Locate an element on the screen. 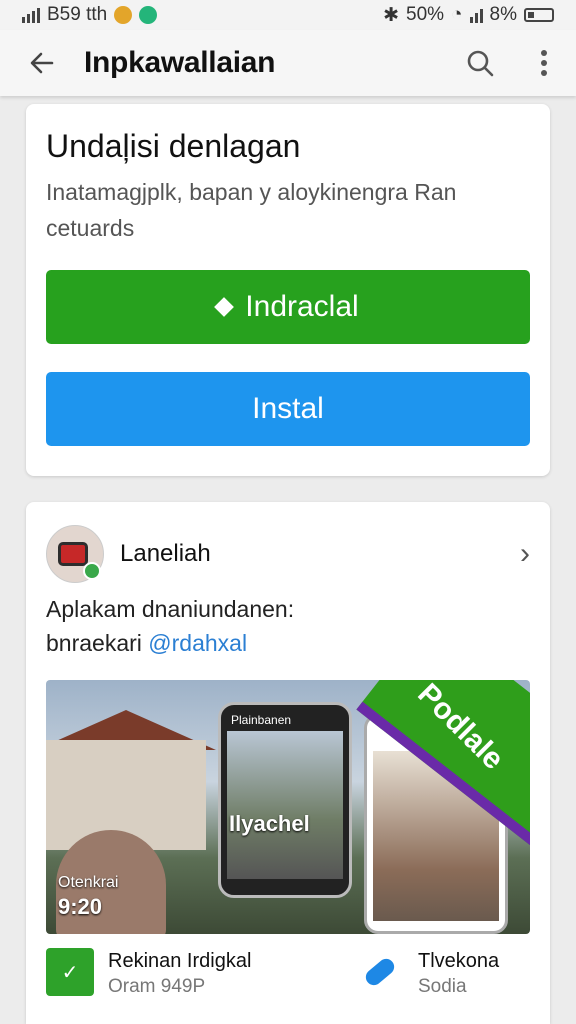 Image resolution: width=576 pixels, height=1024 pixels. app-name-title: Undaļisi denlagan is located at coordinates (173, 146).